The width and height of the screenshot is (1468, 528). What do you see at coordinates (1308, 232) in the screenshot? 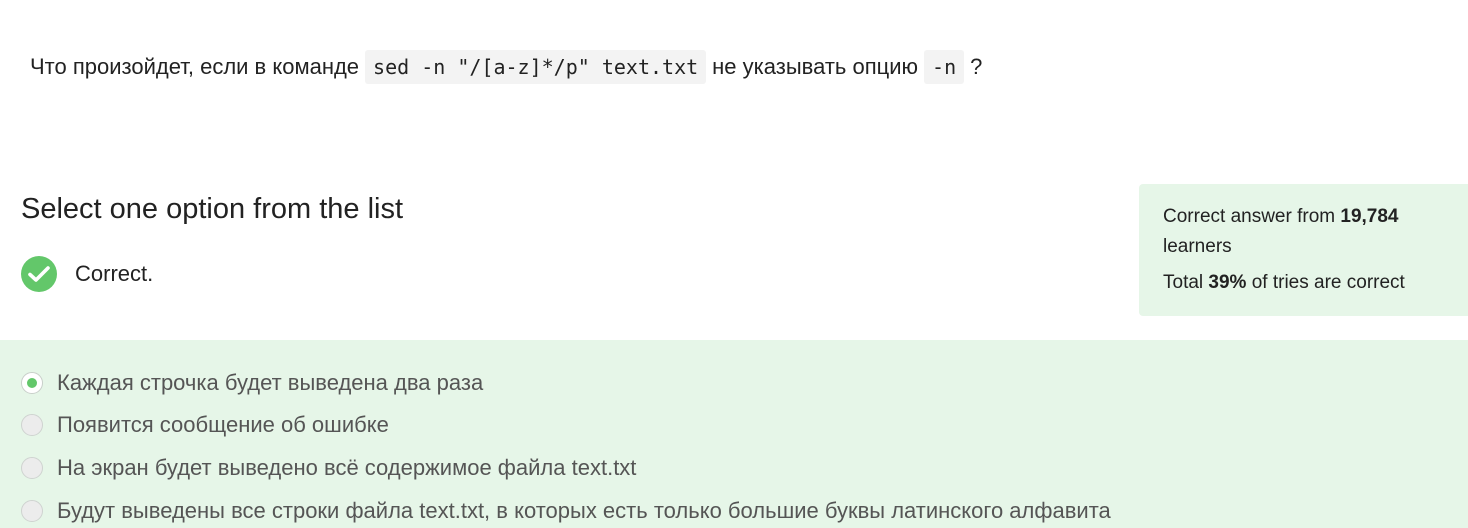
I see `stats-learners: Correct answer from 19,784 learners` at bounding box center [1308, 232].